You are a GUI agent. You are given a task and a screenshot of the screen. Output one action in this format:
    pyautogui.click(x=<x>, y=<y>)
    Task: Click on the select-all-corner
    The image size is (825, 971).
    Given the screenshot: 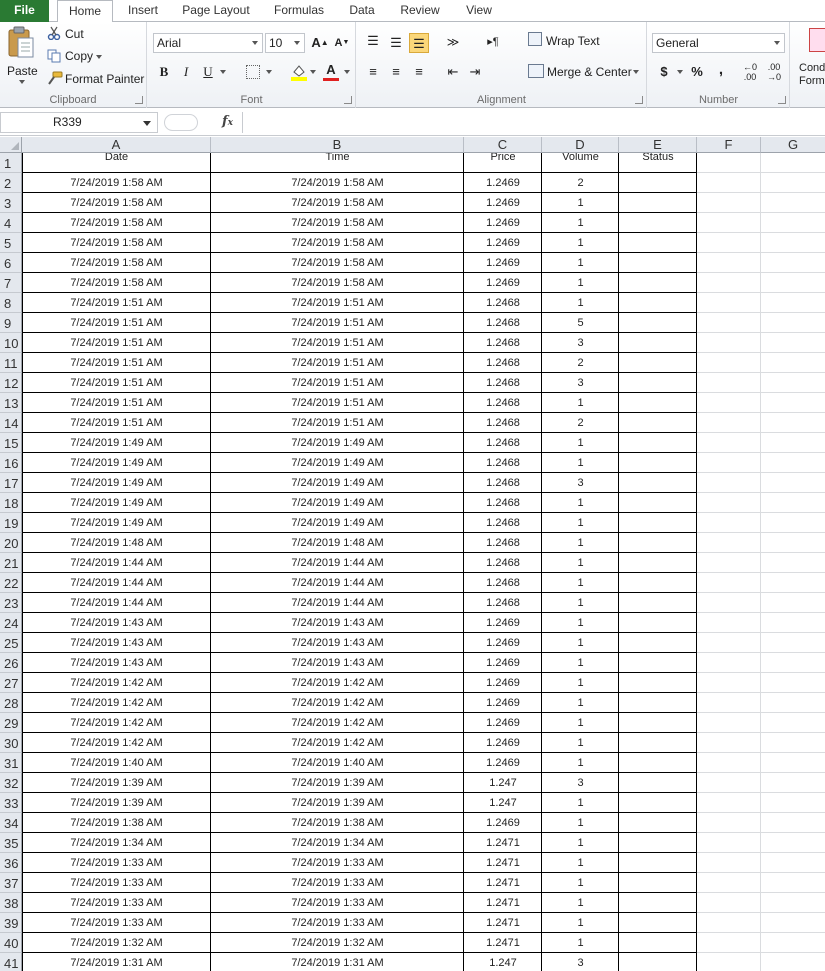 What is the action you would take?
    pyautogui.click(x=11, y=145)
    